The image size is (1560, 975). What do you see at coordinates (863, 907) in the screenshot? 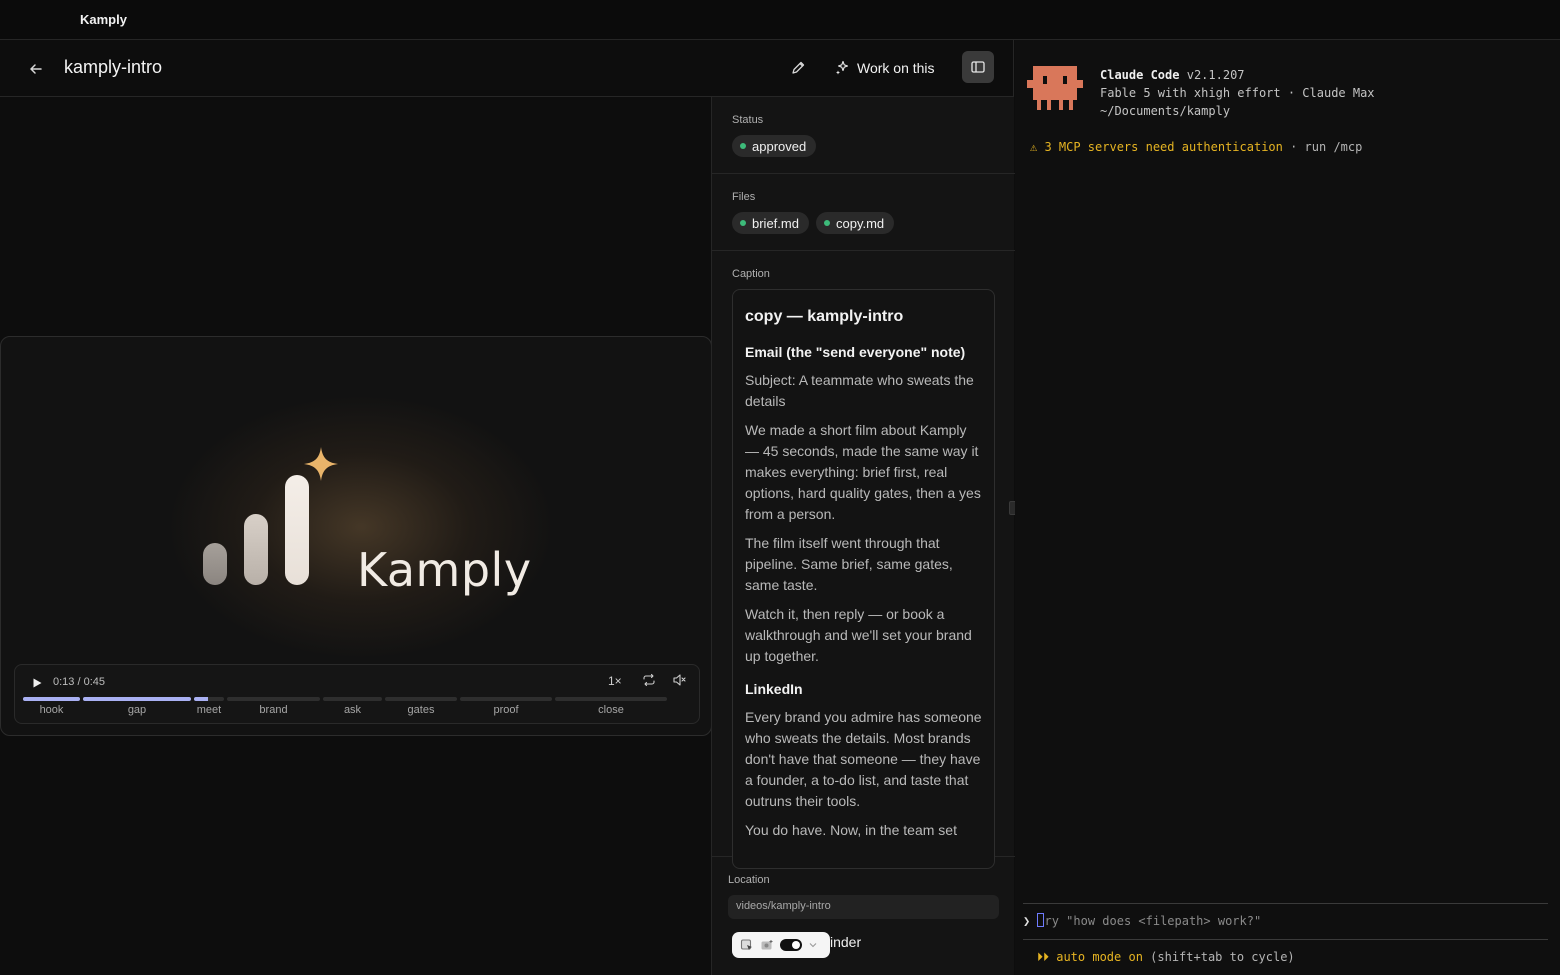
I see `location-field: videos/kamply-intro` at bounding box center [863, 907].